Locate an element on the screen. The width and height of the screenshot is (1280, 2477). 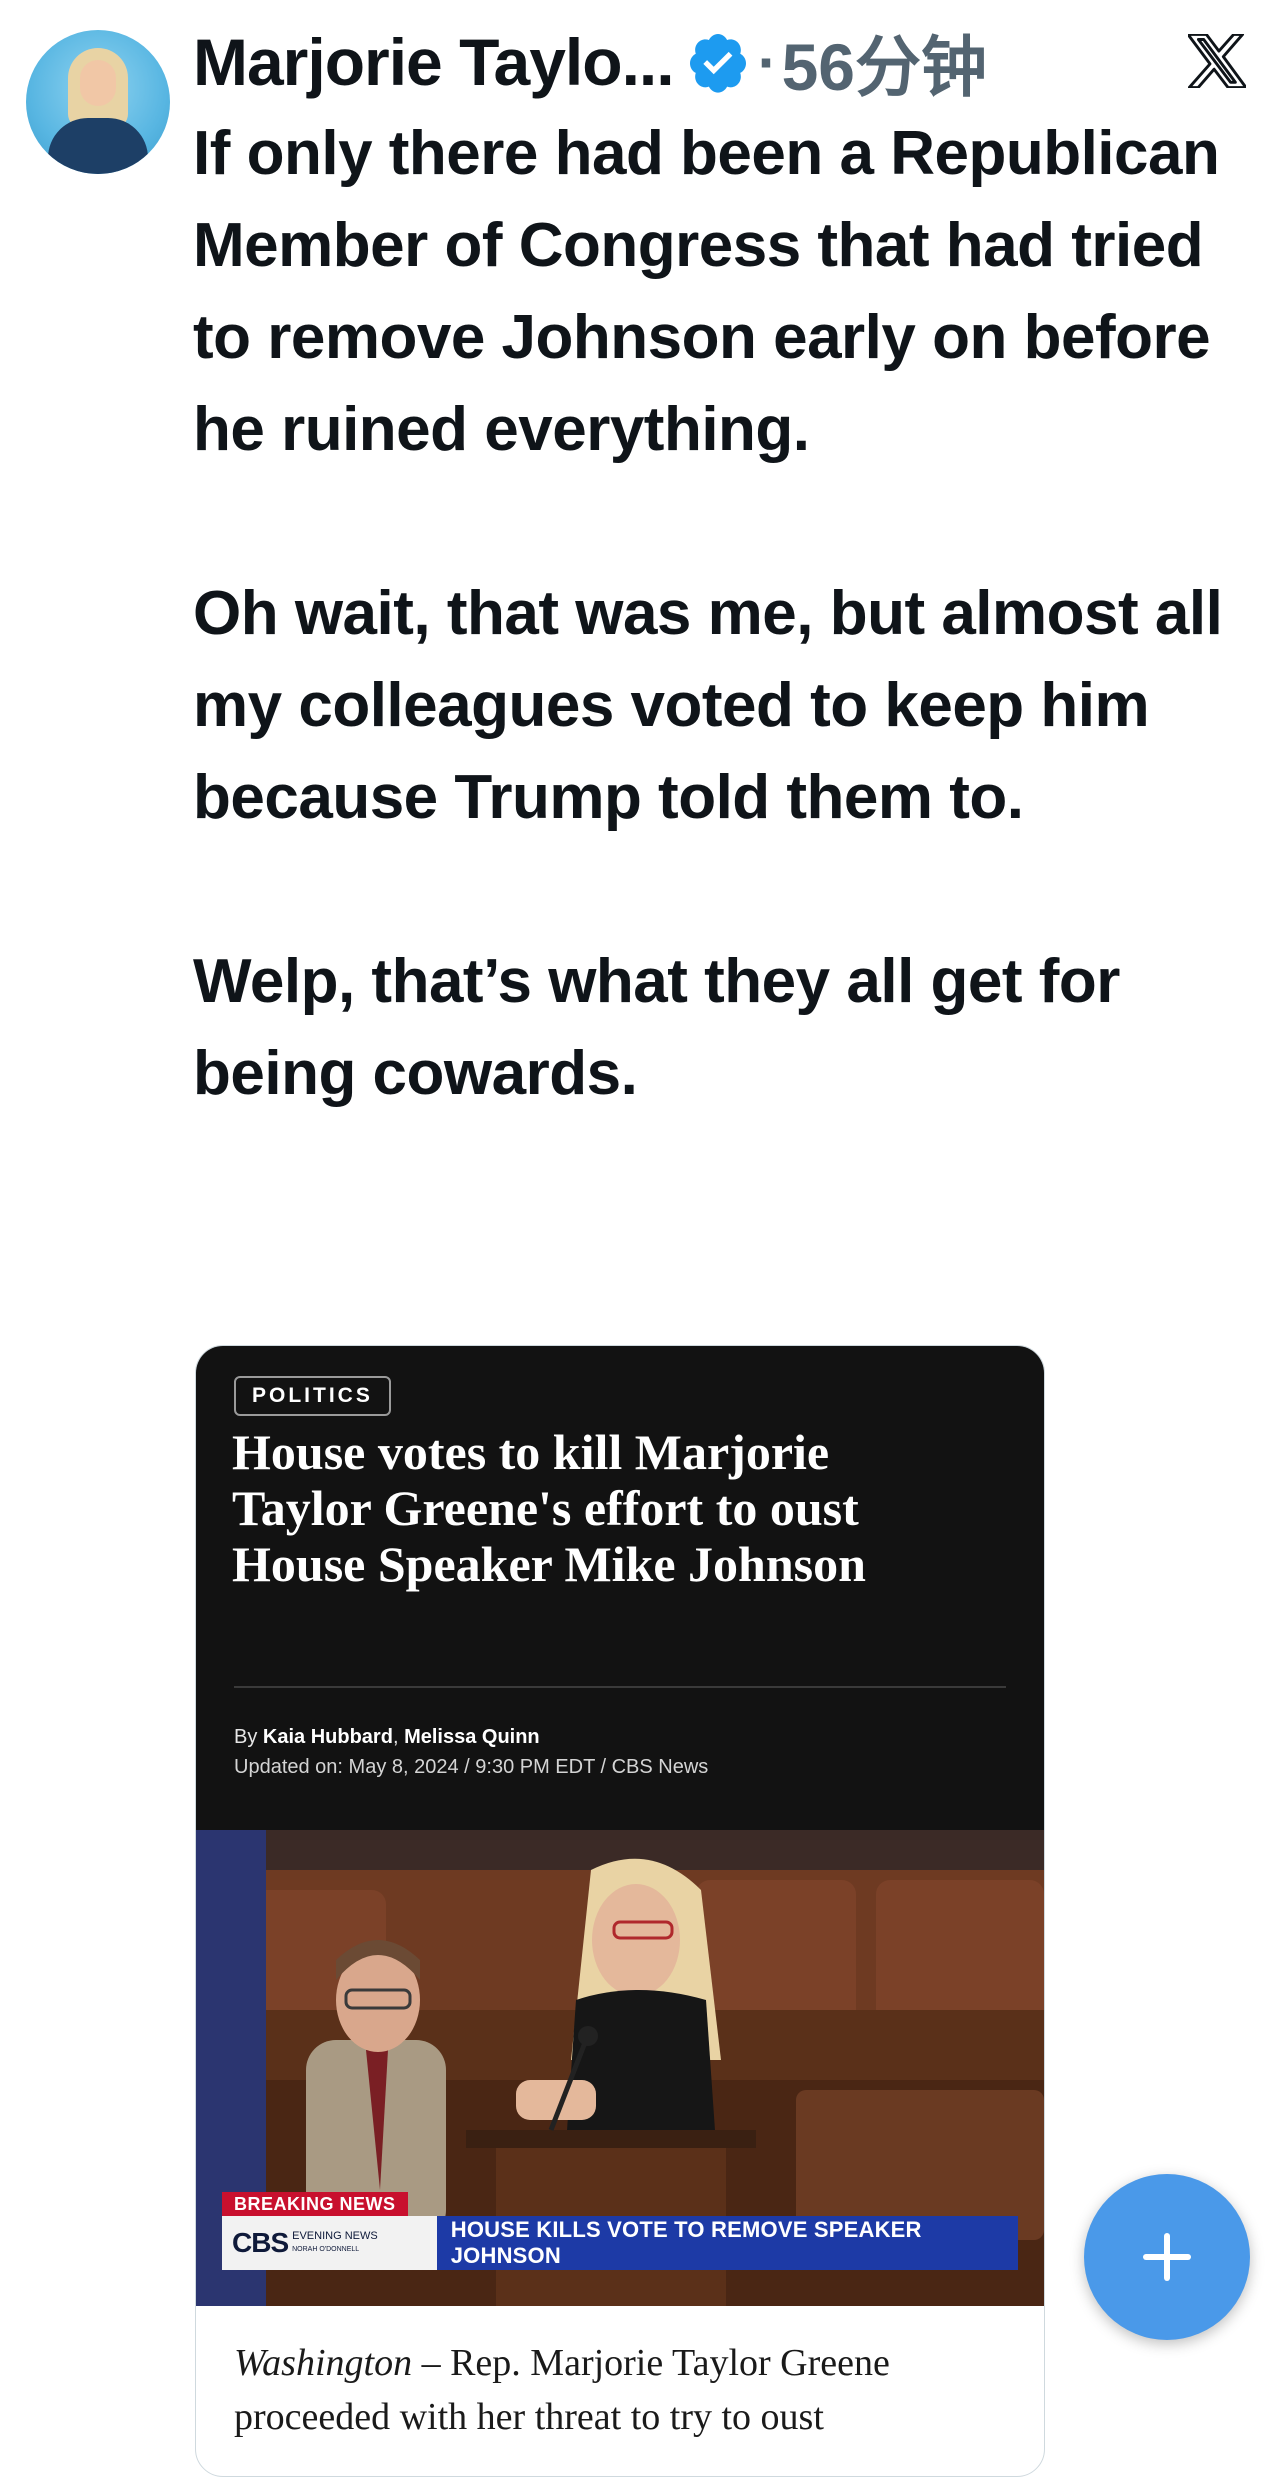
byline-prefix: By is located at coordinates (248, 1737).